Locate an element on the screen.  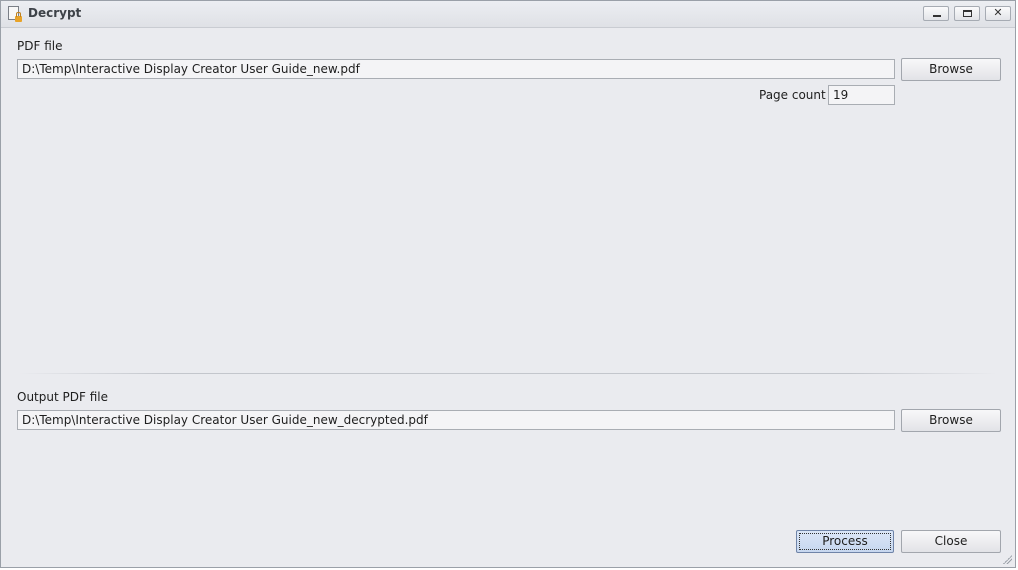
browse-output-button: Browse is located at coordinates (951, 420).